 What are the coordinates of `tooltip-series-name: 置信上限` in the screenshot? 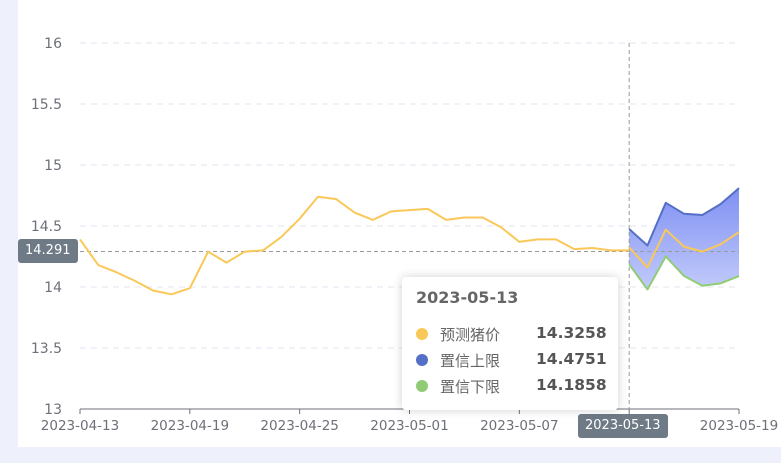 It's located at (470, 361).